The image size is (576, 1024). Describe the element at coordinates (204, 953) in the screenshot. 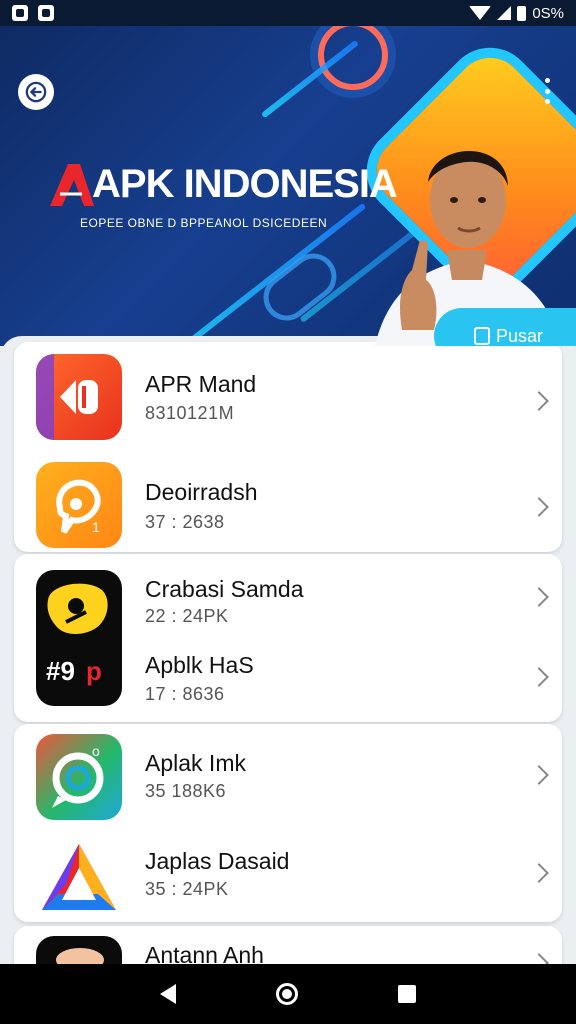

I see `app-name: Antann Anh` at that location.